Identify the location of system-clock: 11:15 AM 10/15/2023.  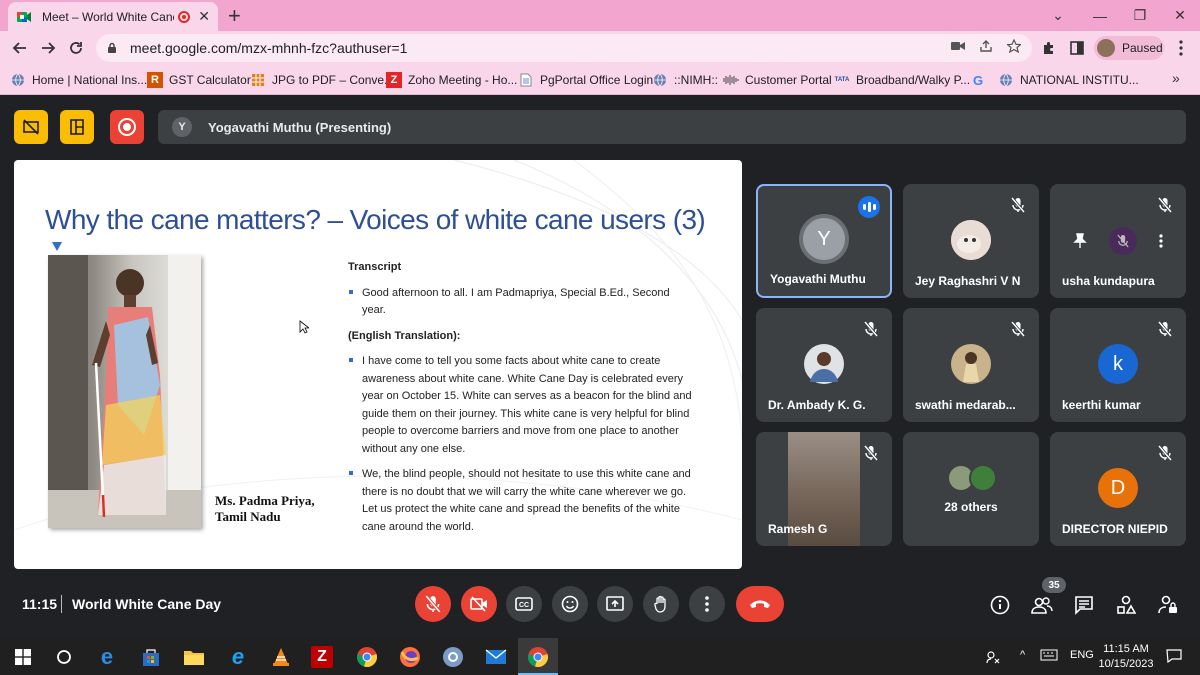
(1126, 657).